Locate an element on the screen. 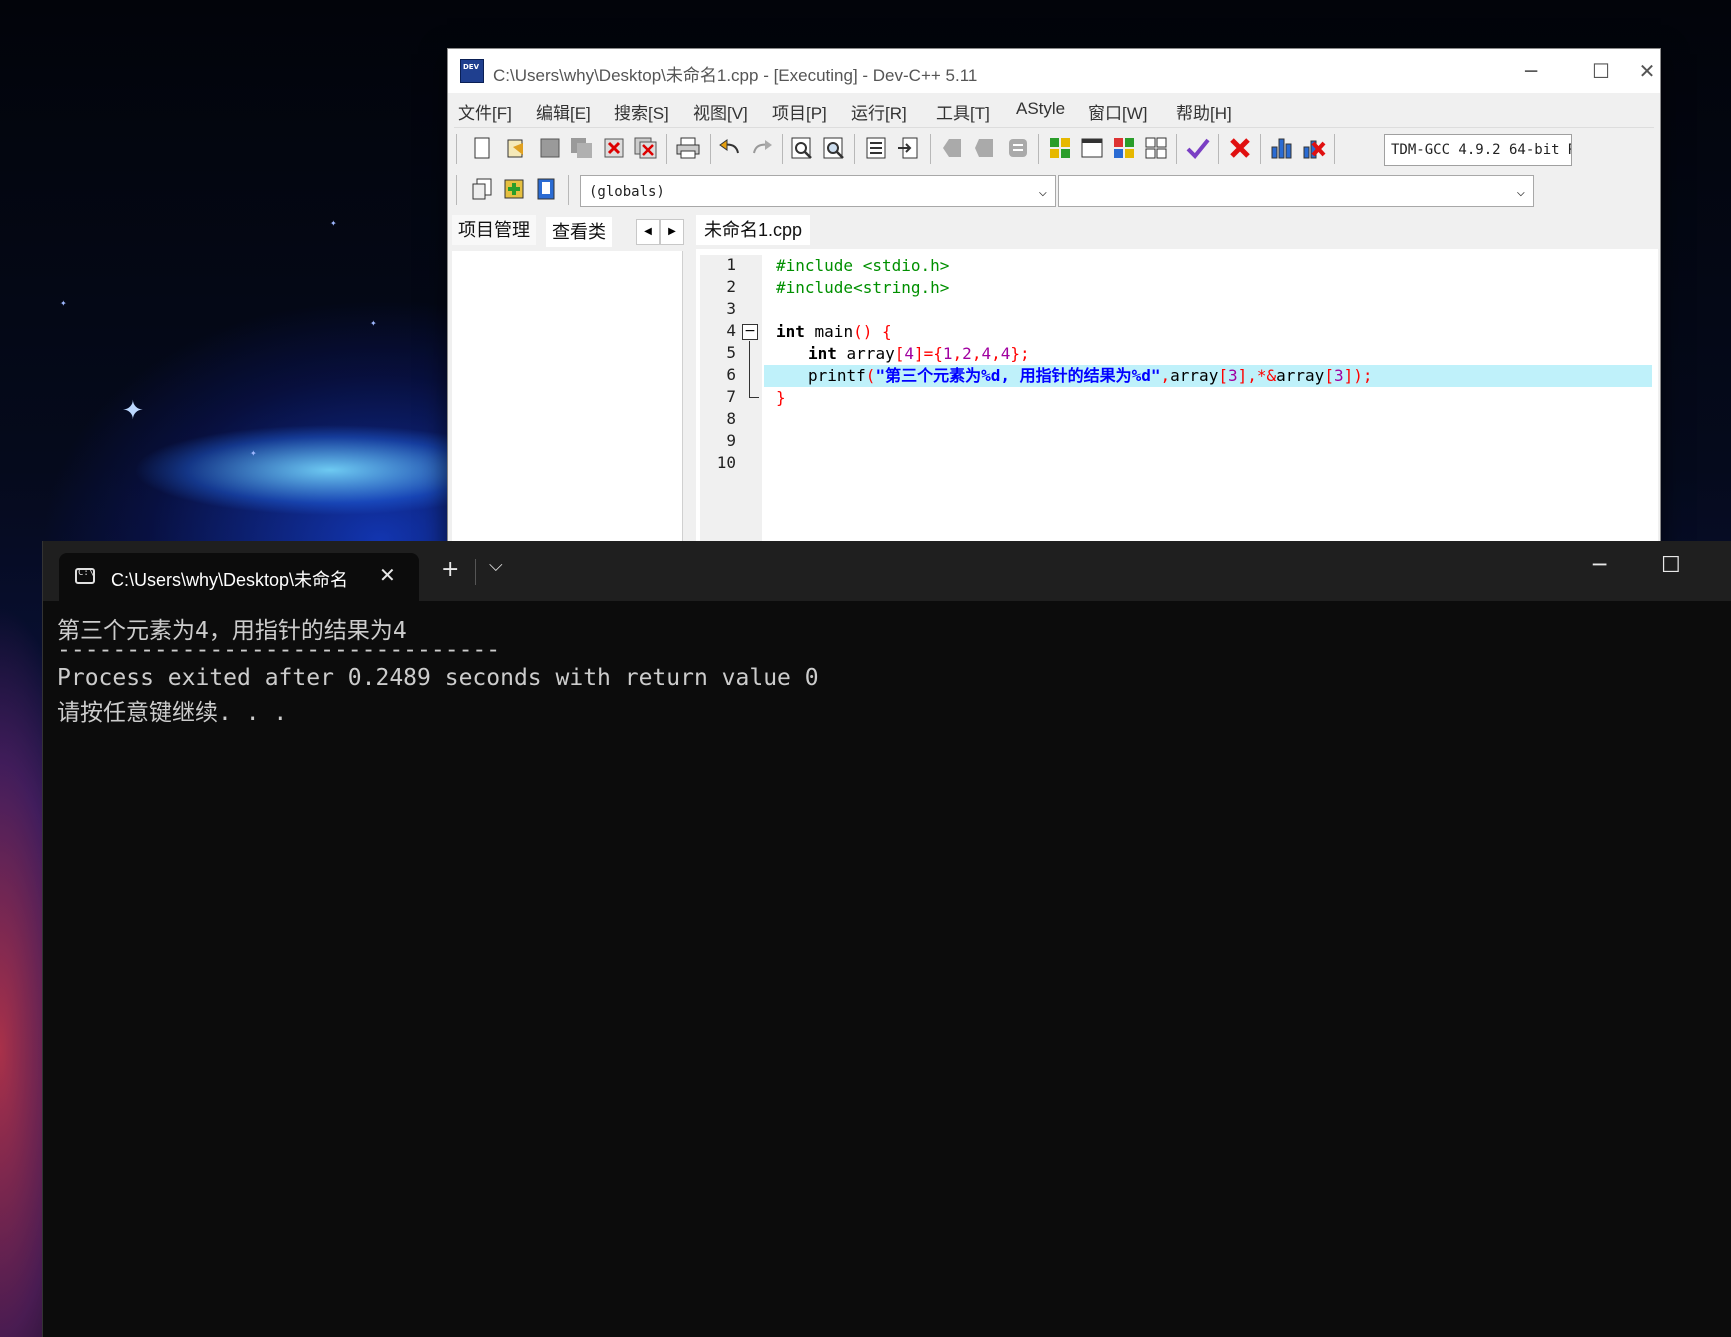 This screenshot has width=1731, height=1337. menu-edit: 编辑[E] is located at coordinates (563, 111).